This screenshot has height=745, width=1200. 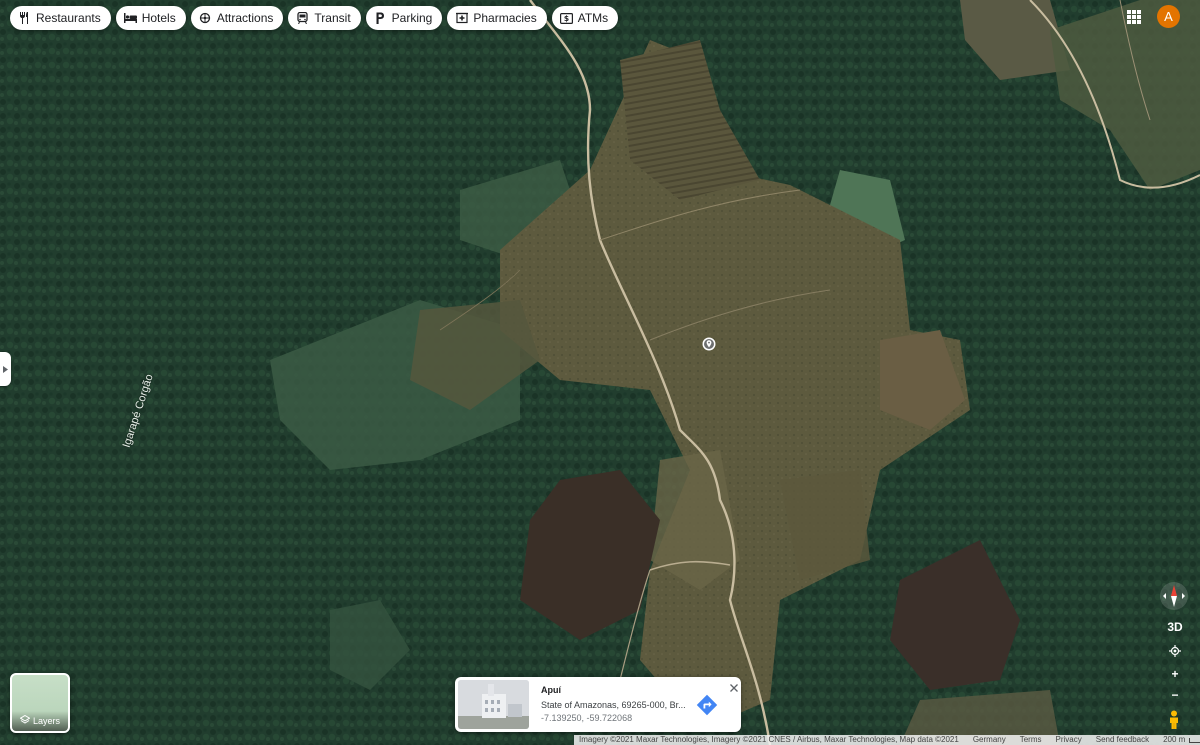 What do you see at coordinates (158, 18) in the screenshot?
I see `chip-label: Hotels` at bounding box center [158, 18].